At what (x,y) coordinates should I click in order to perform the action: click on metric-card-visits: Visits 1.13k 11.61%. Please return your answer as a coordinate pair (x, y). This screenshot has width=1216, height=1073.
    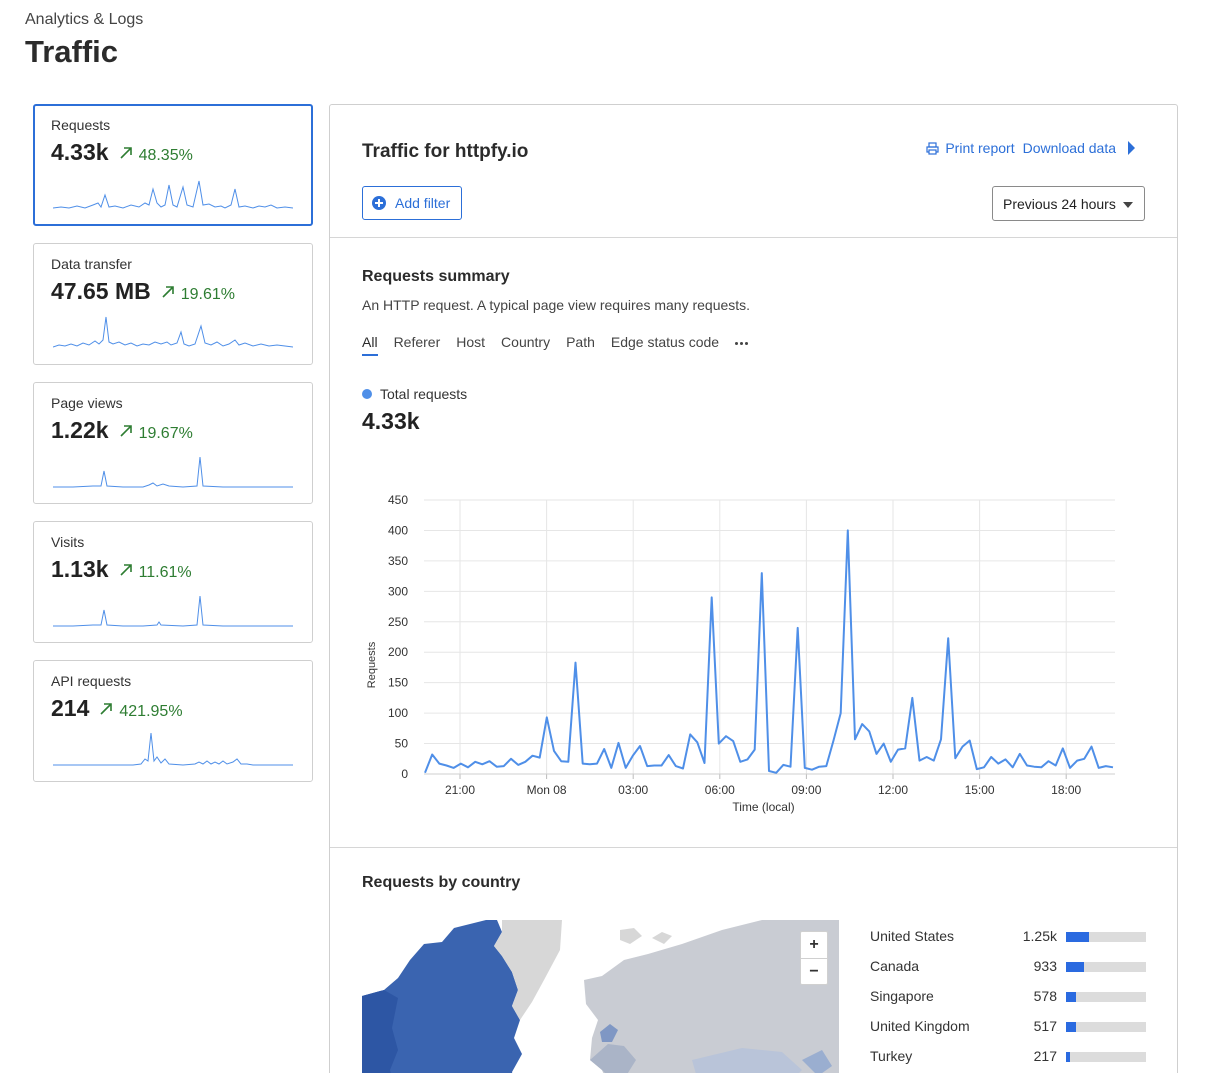
    Looking at the image, I should click on (173, 582).